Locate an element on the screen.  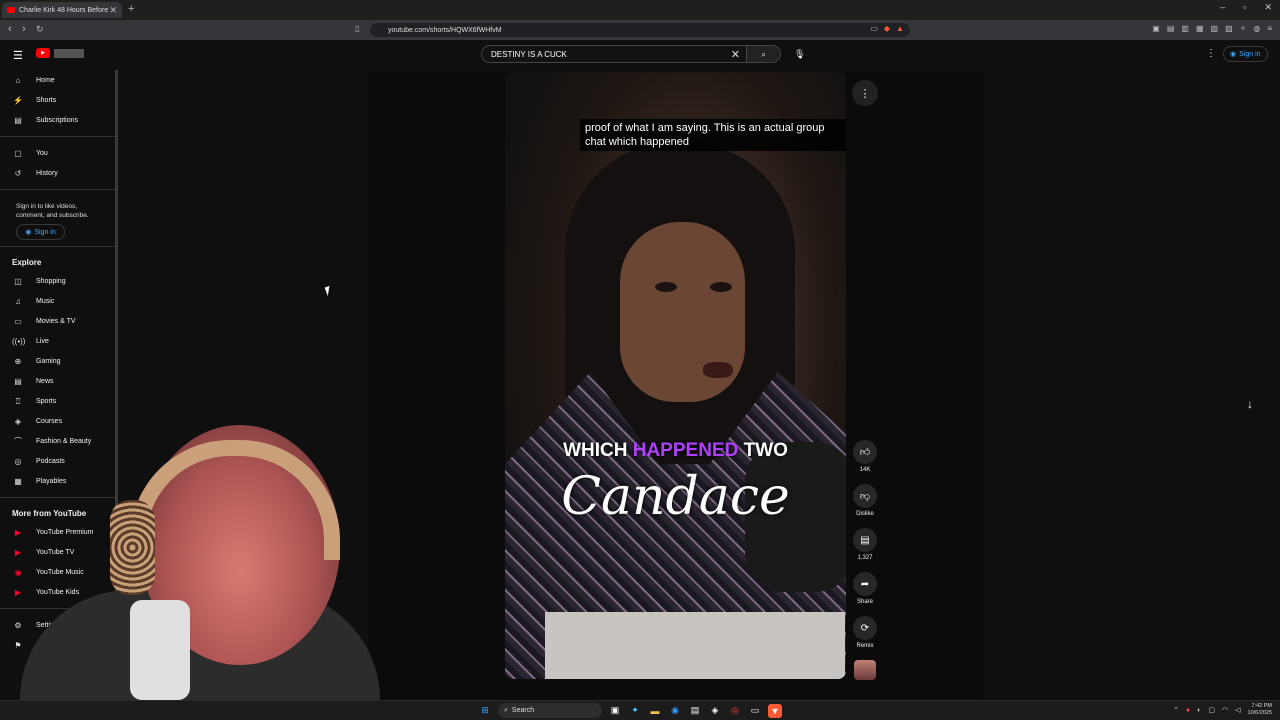
remix-button: ⟳ is located at coordinates (865, 628).